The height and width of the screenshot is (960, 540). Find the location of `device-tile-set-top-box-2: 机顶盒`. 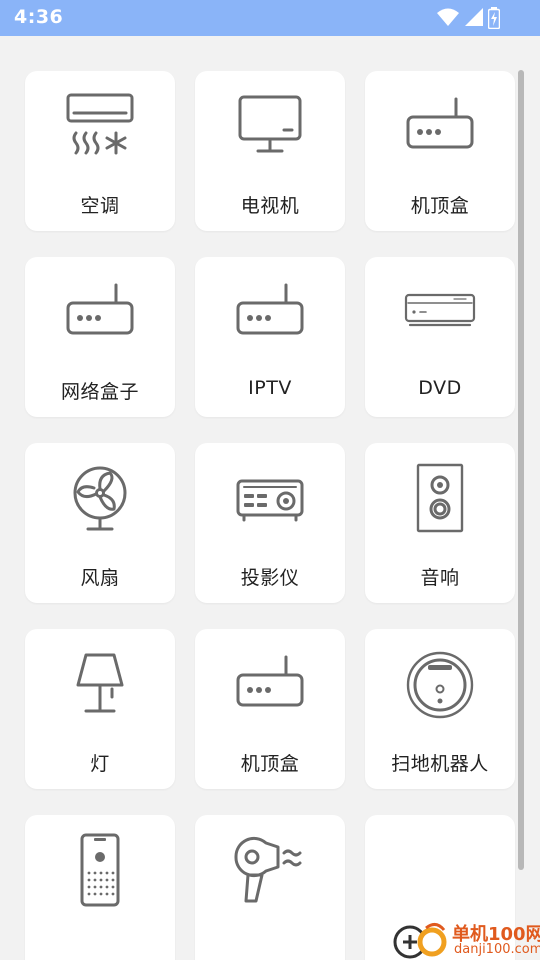

device-tile-set-top-box-2: 机顶盒 is located at coordinates (270, 709).